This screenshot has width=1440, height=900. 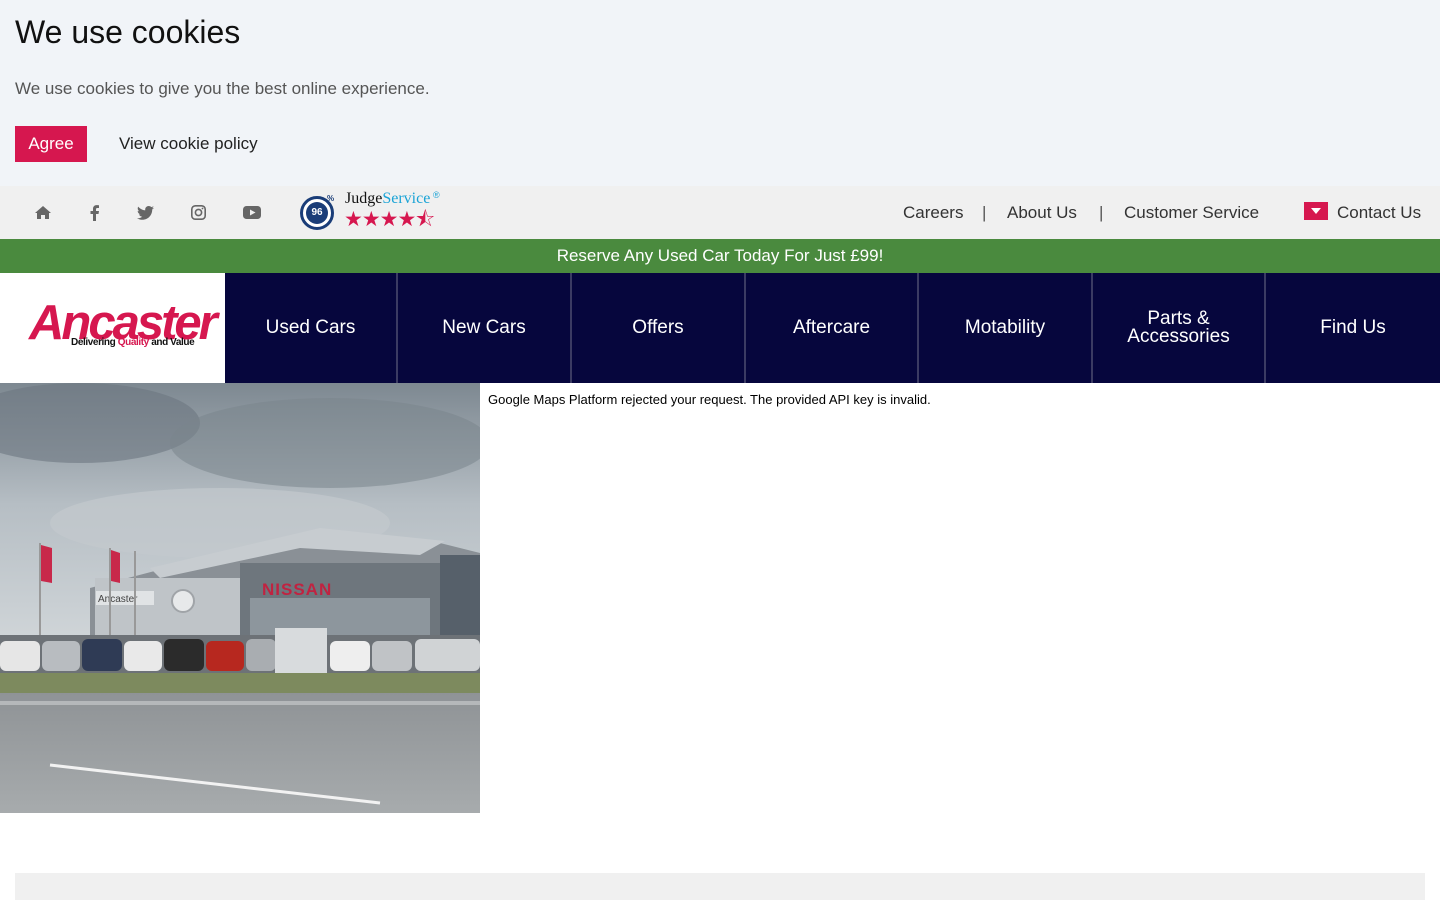 I want to click on logo-tagline: Delivering Quality and Value, so click(x=133, y=343).